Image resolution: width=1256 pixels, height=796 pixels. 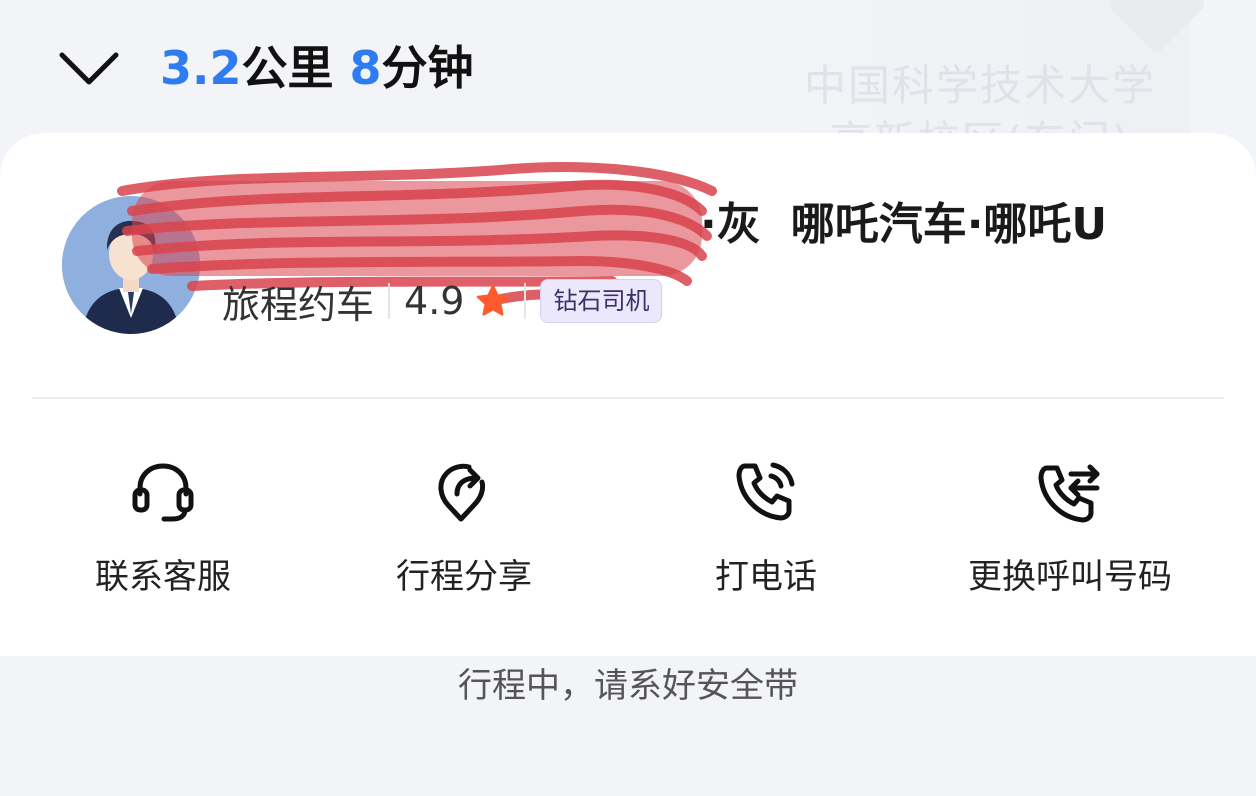 I want to click on car-model: 哪吒汽车·哪吒U, so click(x=949, y=224).